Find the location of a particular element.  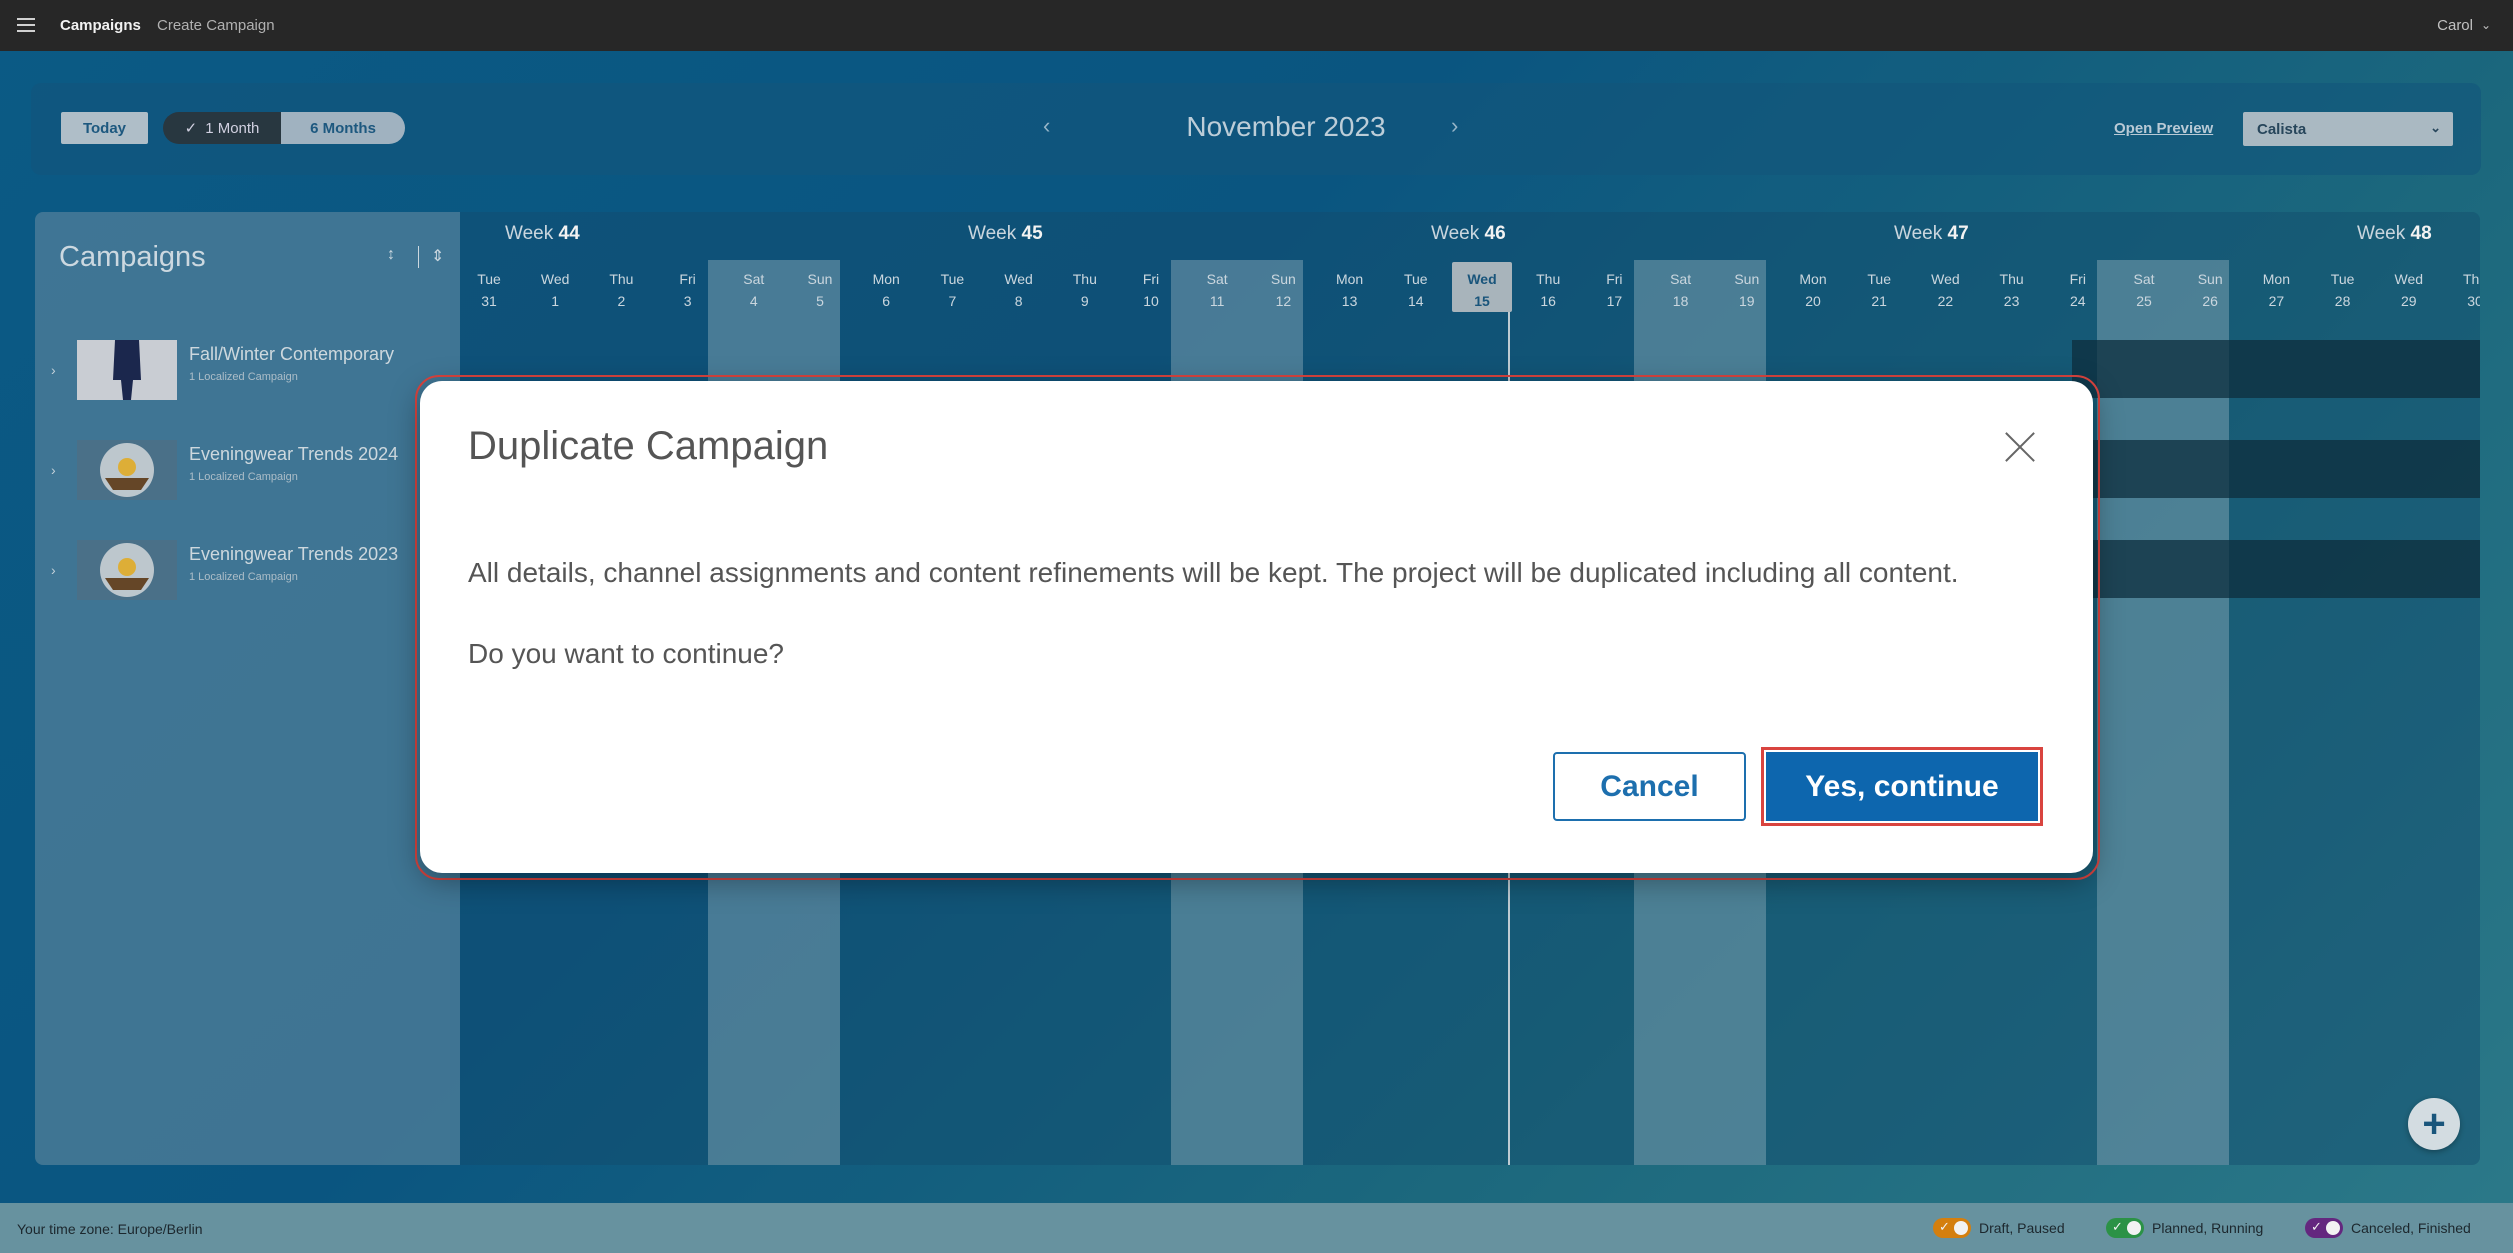

dialog-question: Do you want to continue? is located at coordinates (626, 653).